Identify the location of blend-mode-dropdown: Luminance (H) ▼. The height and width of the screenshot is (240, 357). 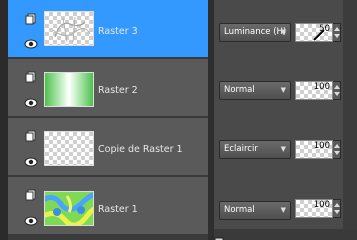
(255, 32).